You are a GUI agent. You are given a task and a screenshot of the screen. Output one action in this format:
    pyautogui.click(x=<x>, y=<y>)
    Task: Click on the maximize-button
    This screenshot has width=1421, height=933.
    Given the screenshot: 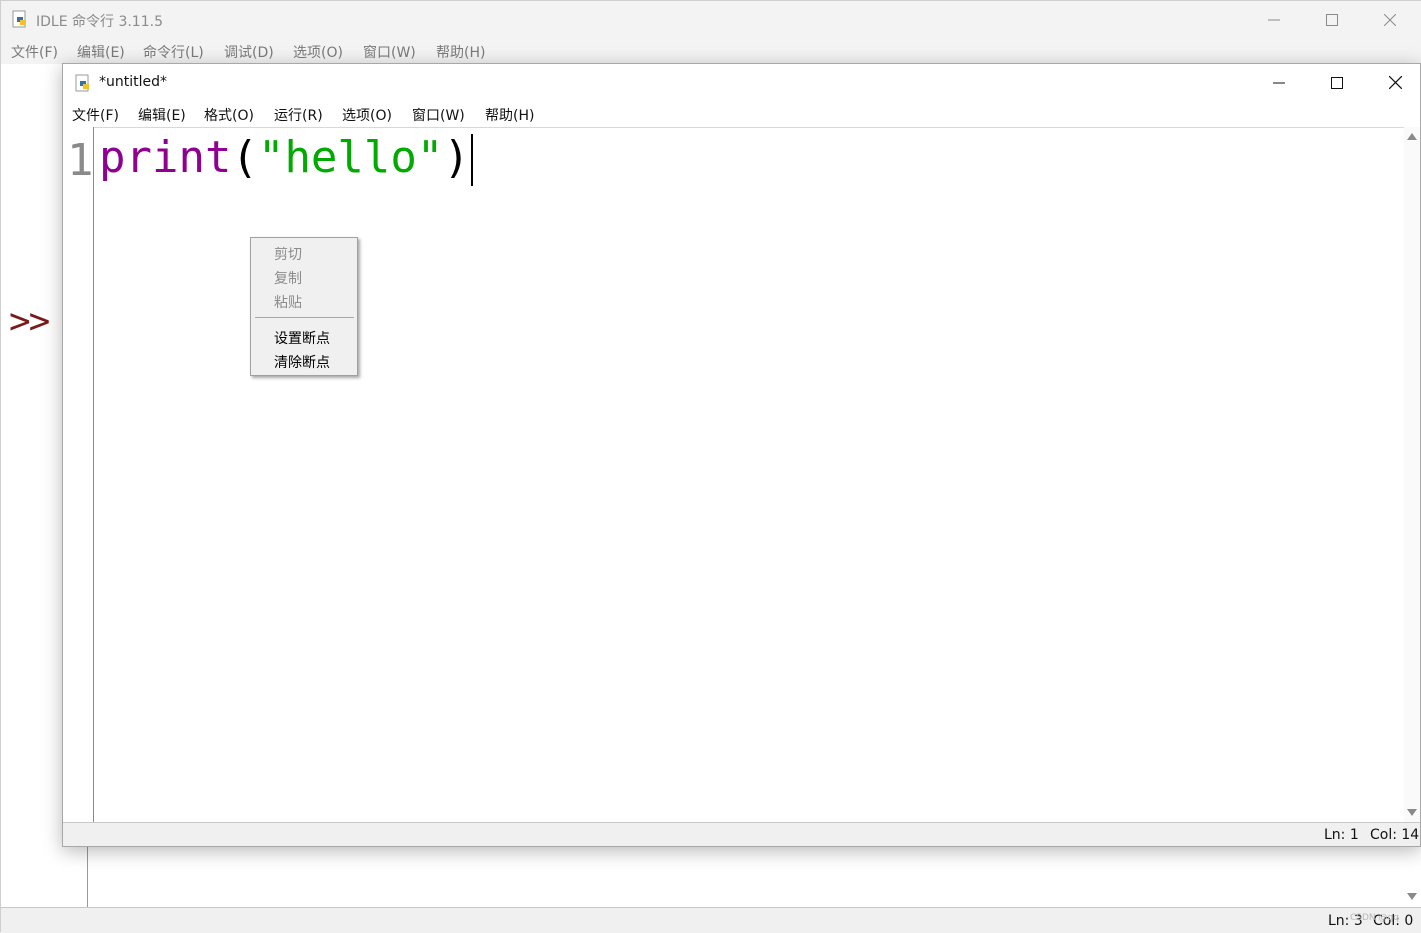 What is the action you would take?
    pyautogui.click(x=1332, y=19)
    